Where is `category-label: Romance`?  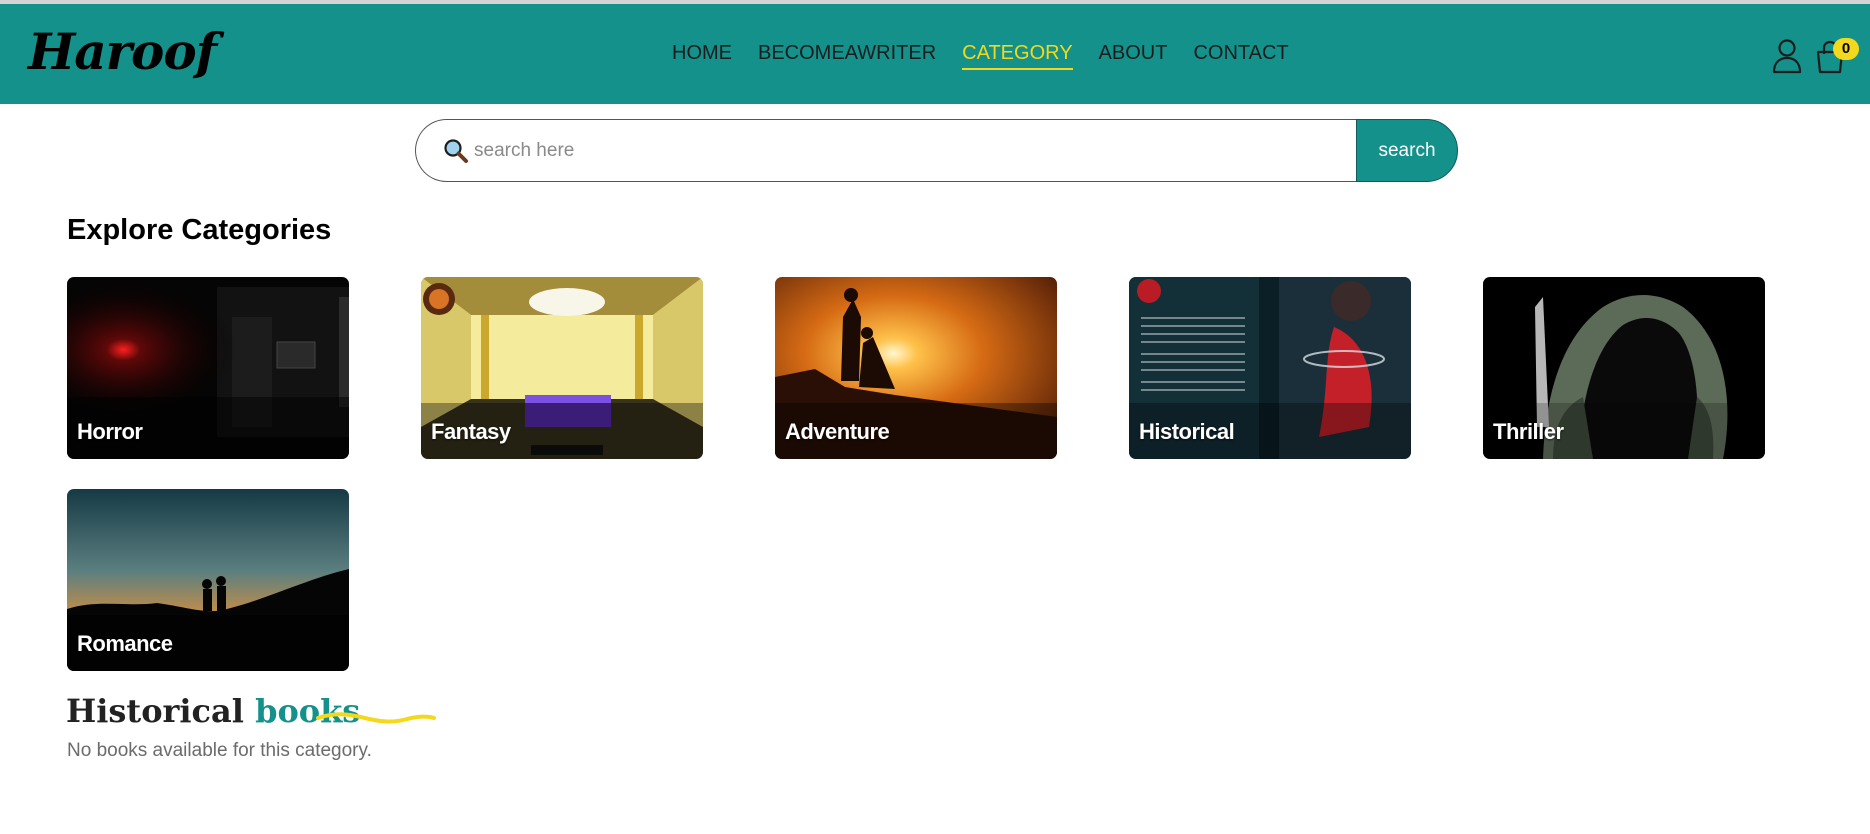 category-label: Romance is located at coordinates (125, 643).